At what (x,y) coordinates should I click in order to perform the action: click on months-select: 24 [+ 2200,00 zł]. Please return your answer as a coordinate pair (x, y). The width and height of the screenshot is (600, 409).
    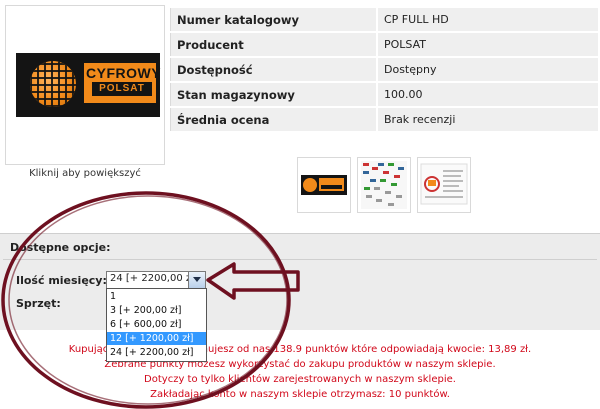
    Looking at the image, I should click on (156, 280).